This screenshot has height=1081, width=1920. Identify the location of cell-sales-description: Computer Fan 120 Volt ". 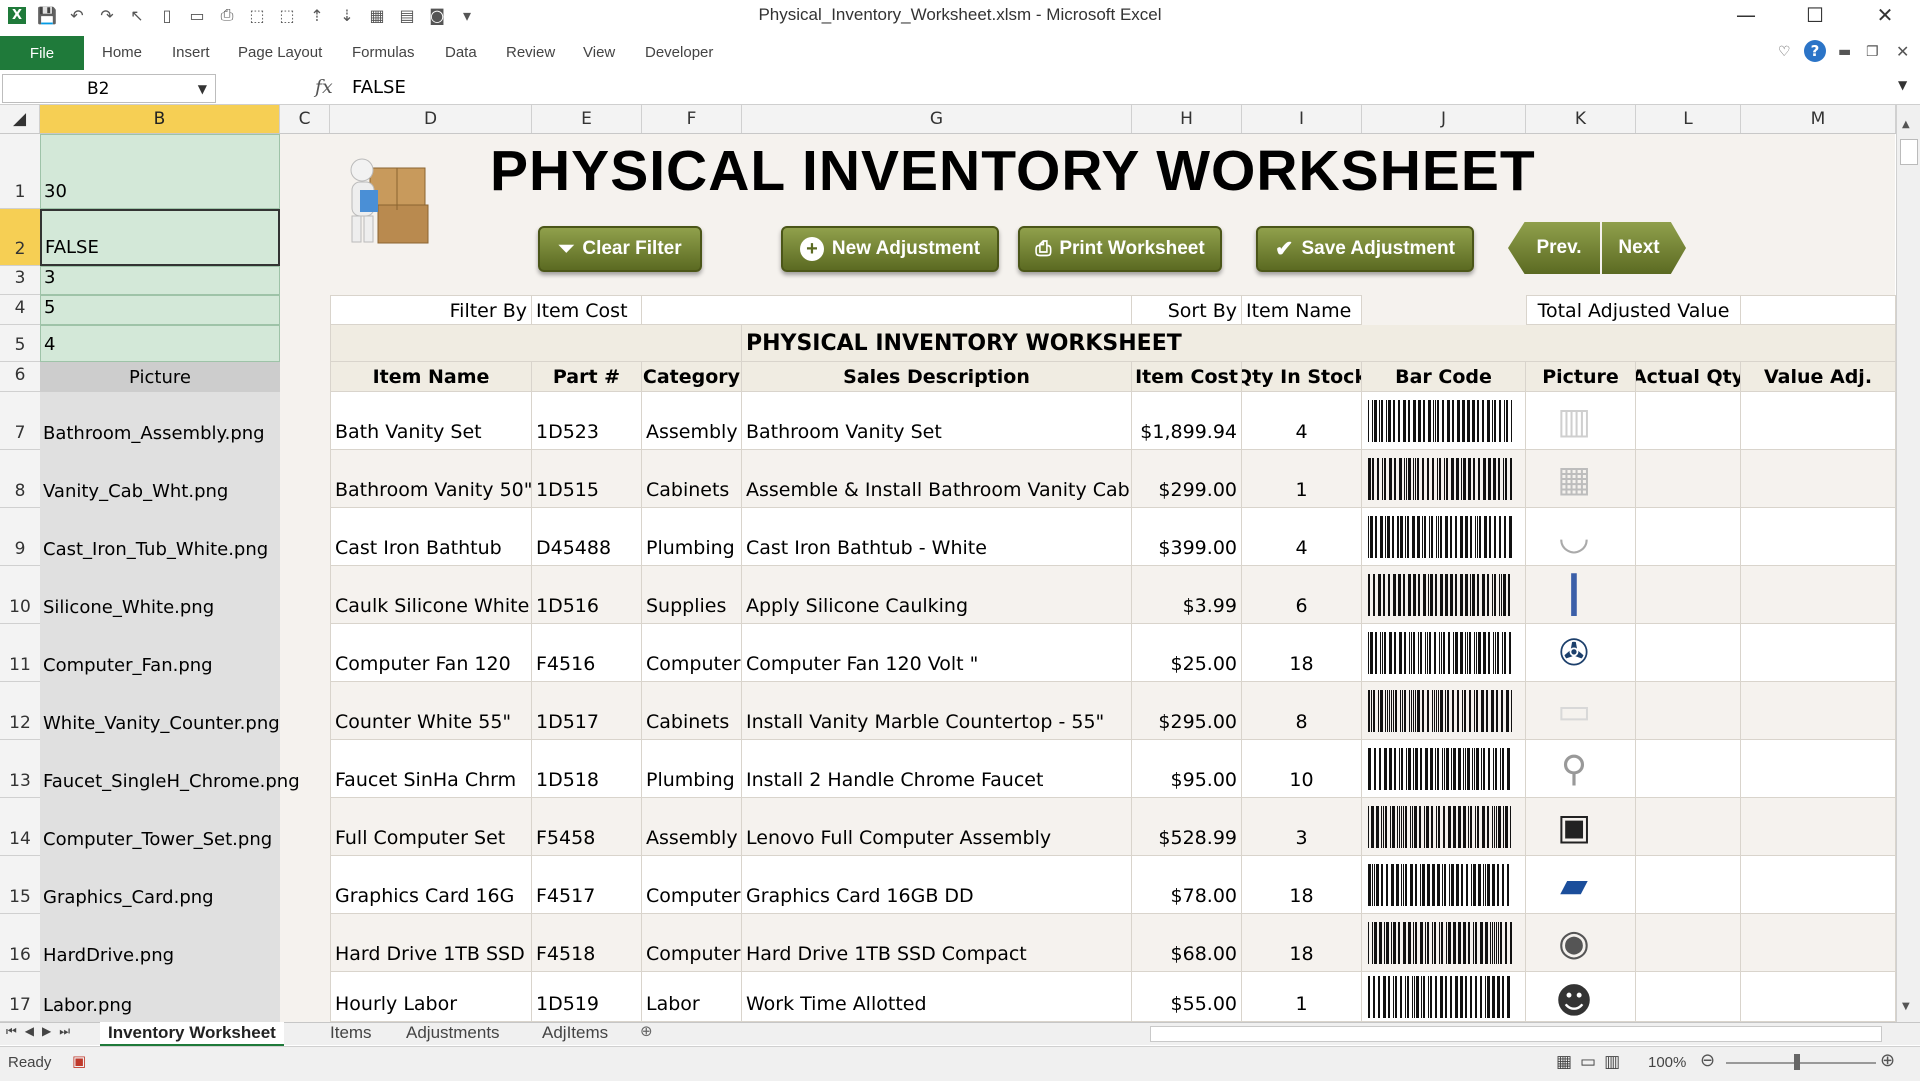
(937, 653).